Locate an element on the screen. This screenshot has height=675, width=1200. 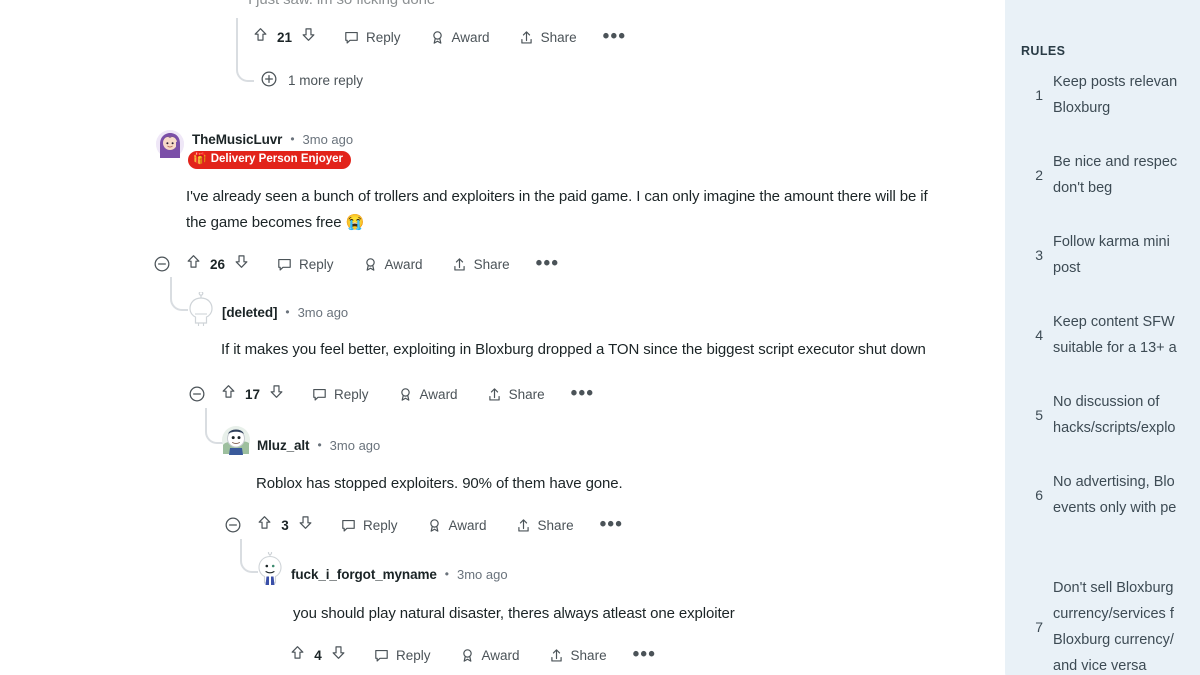
comment-action-bar-mluz-alt: 3 Reply Award Share ••• is located at coordinates (423, 525).